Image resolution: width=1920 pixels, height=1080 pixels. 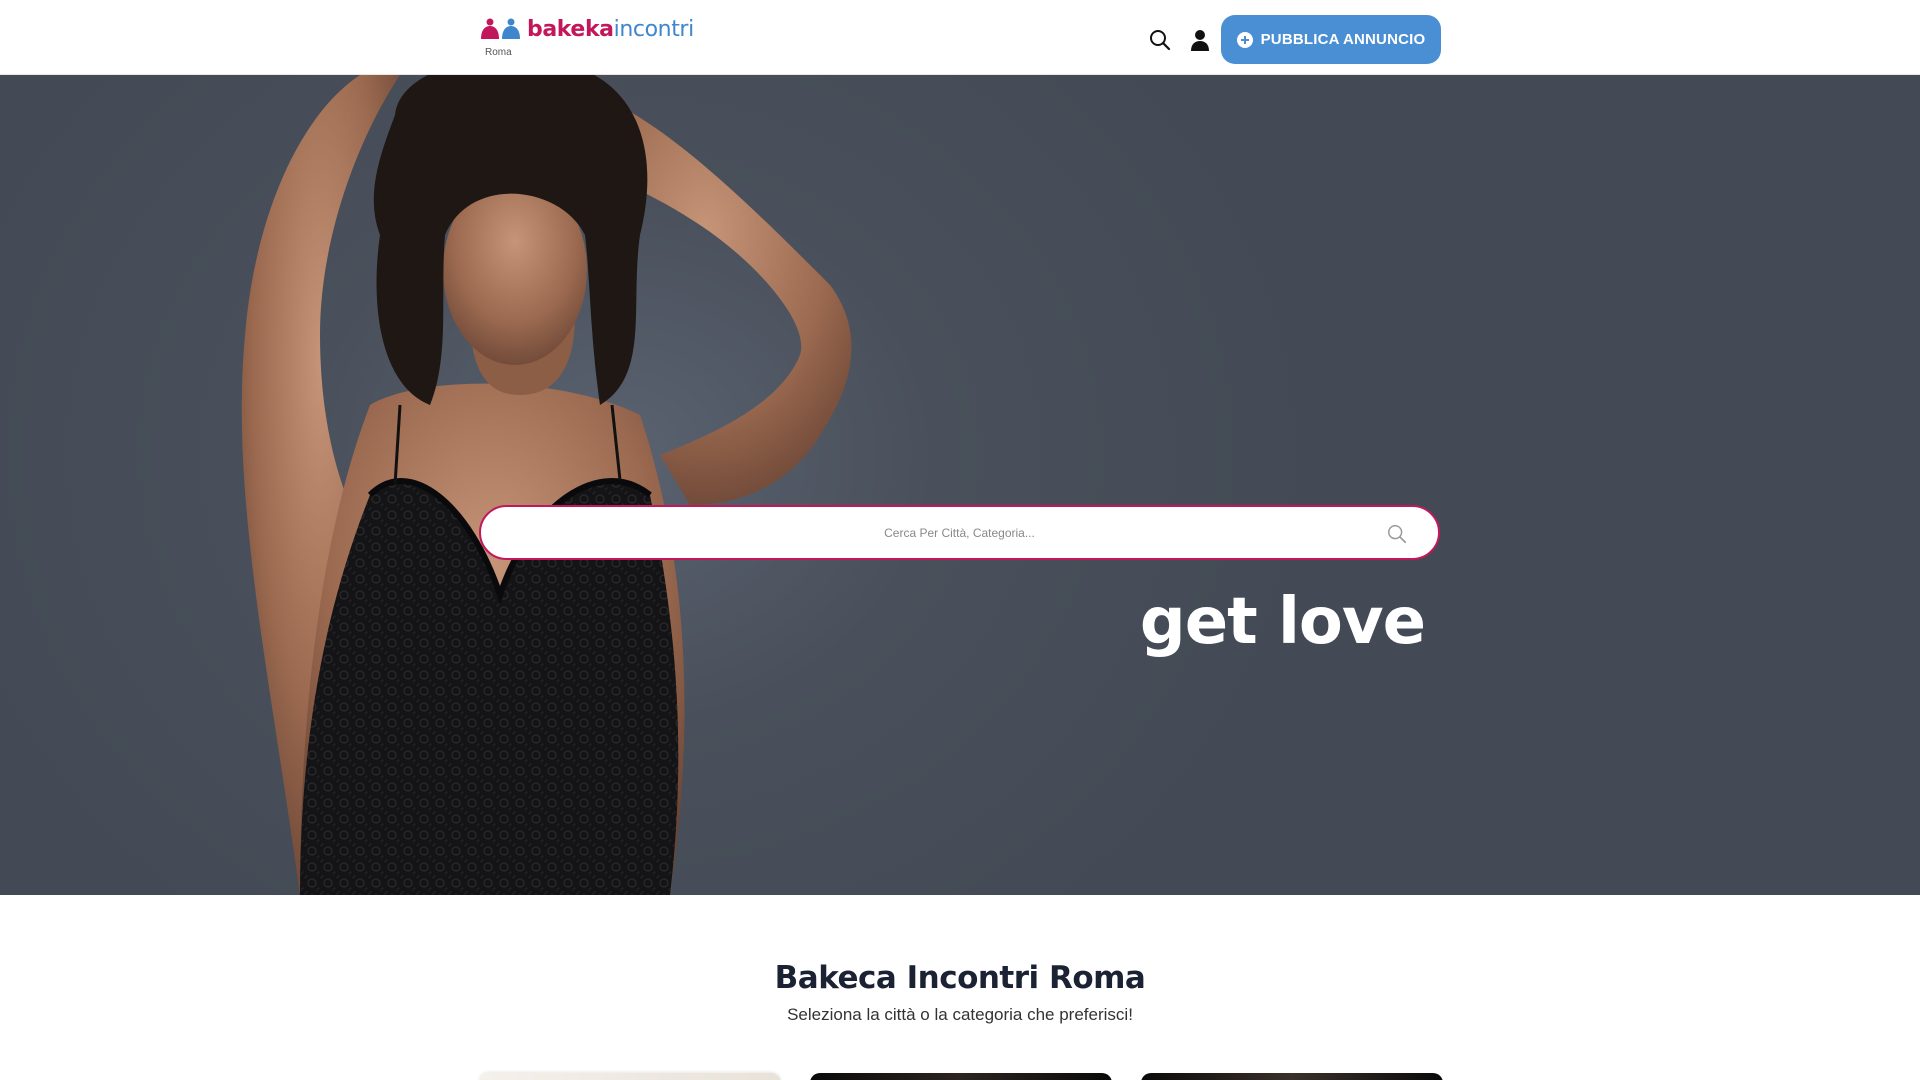 I want to click on page-title: Bakeca Incontri Roma, so click(x=960, y=978).